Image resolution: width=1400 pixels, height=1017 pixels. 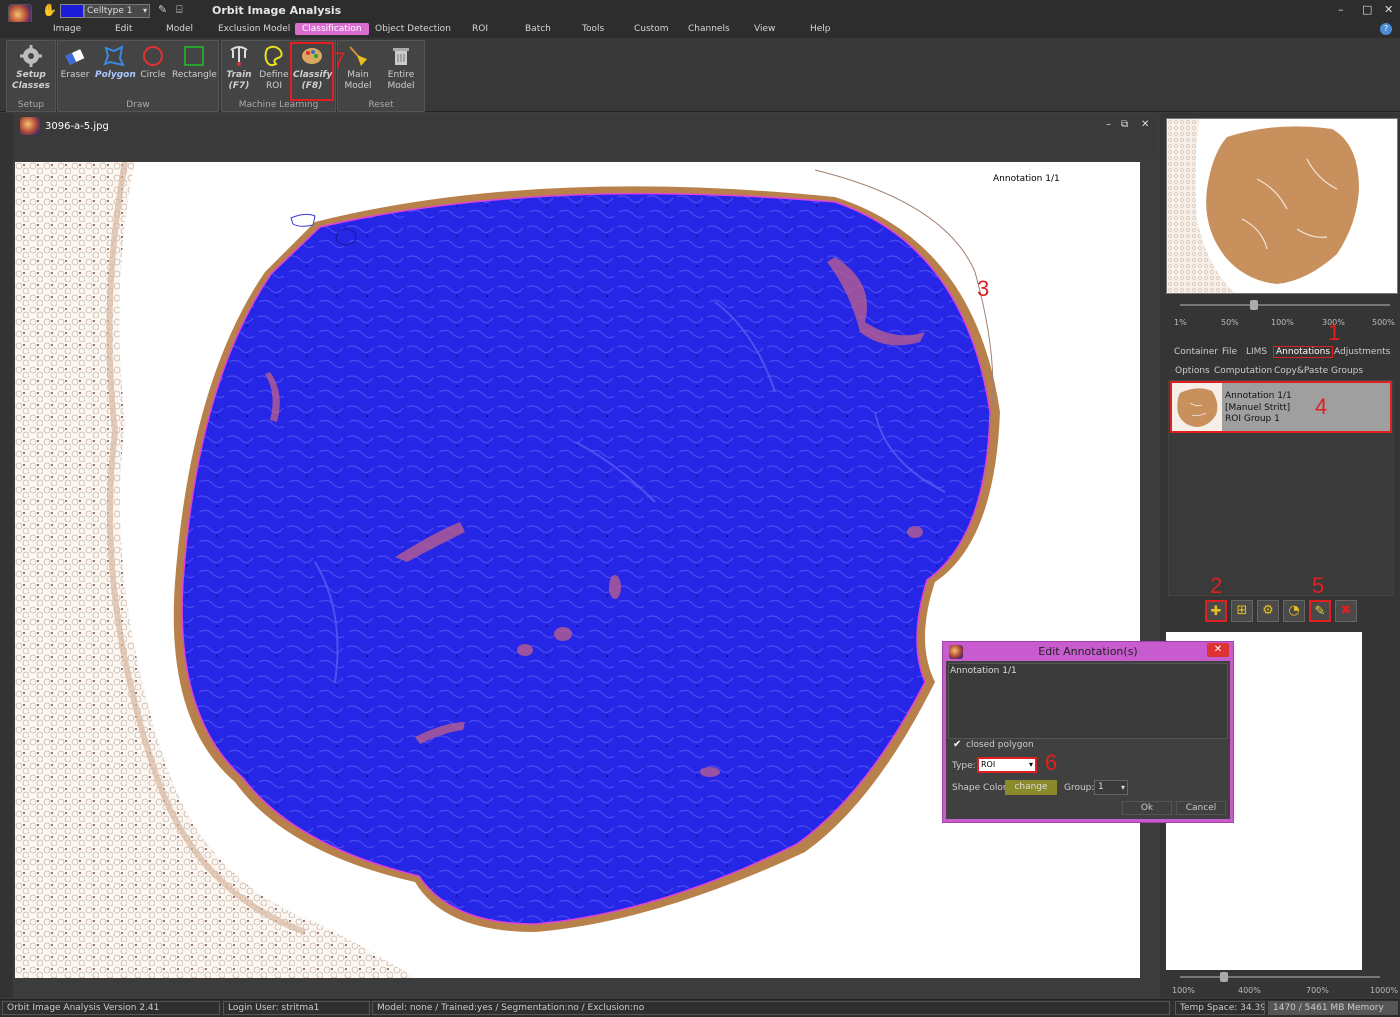 What do you see at coordinates (1242, 611) in the screenshot?
I see `new-annotation-button: ⊞` at bounding box center [1242, 611].